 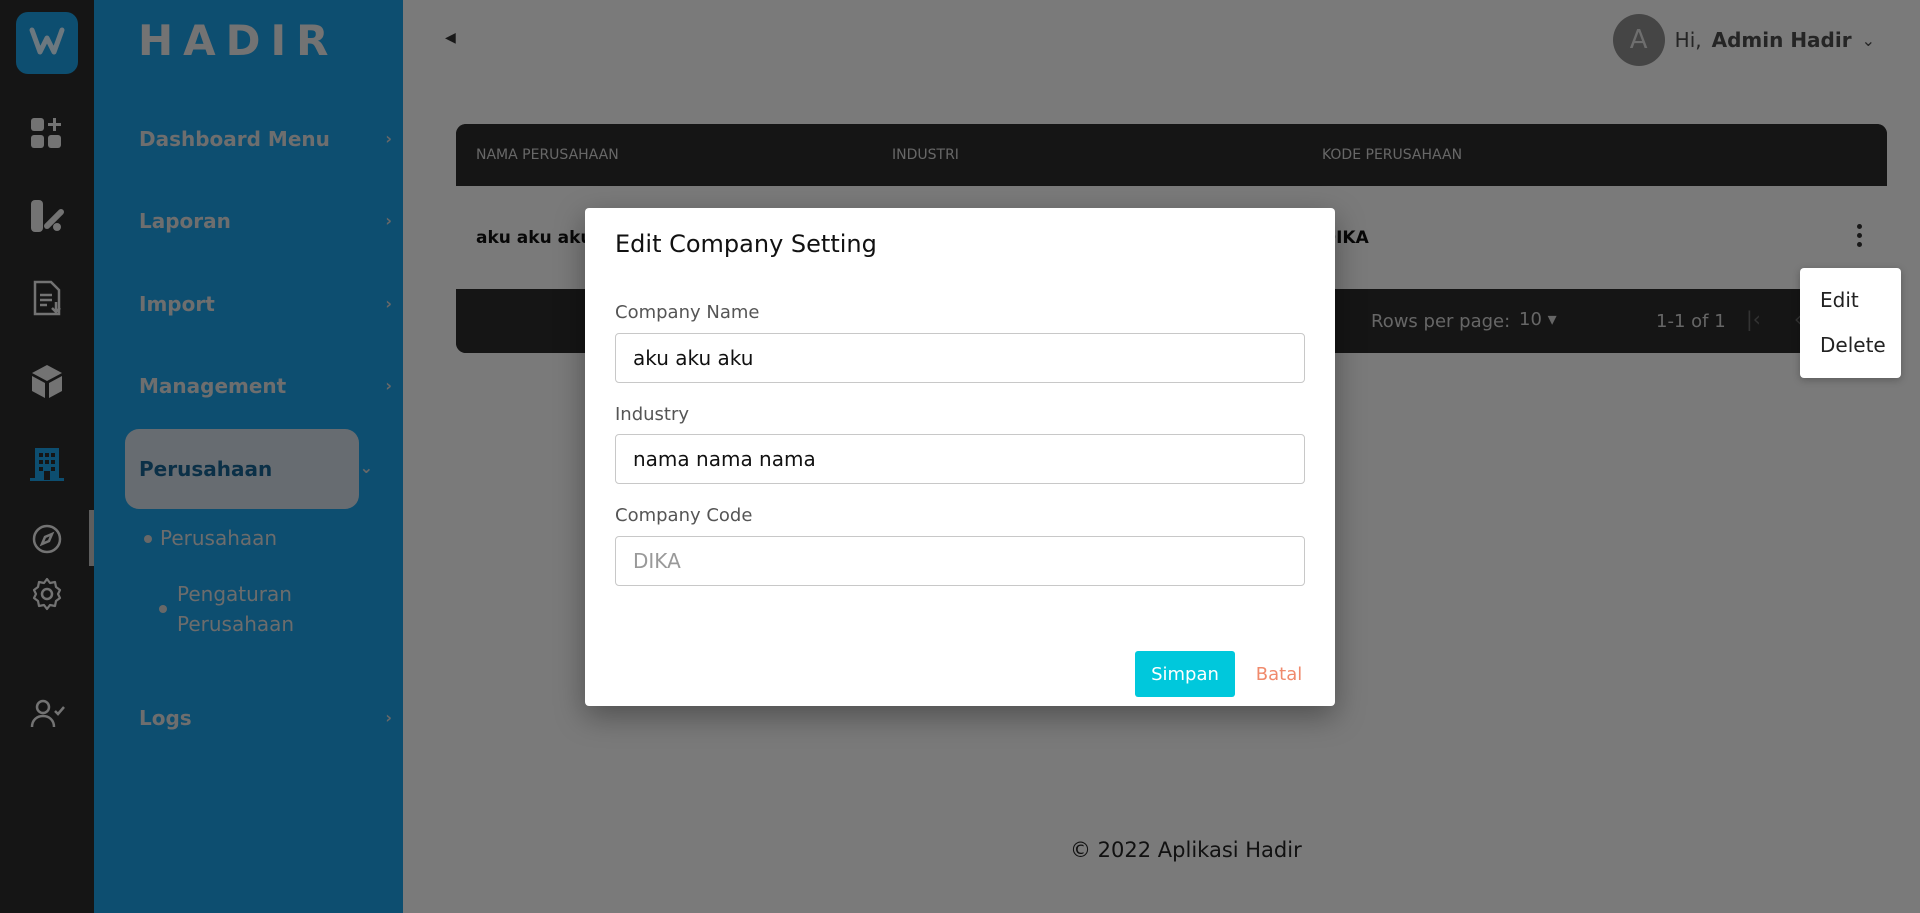 I want to click on dialog-title: Edit Company Setting, so click(x=746, y=244).